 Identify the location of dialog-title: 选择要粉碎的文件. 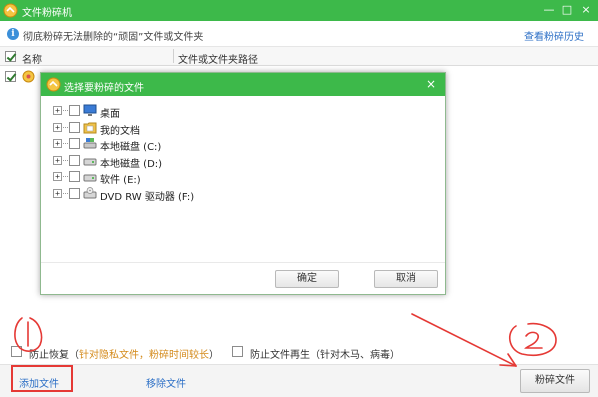
(104, 88).